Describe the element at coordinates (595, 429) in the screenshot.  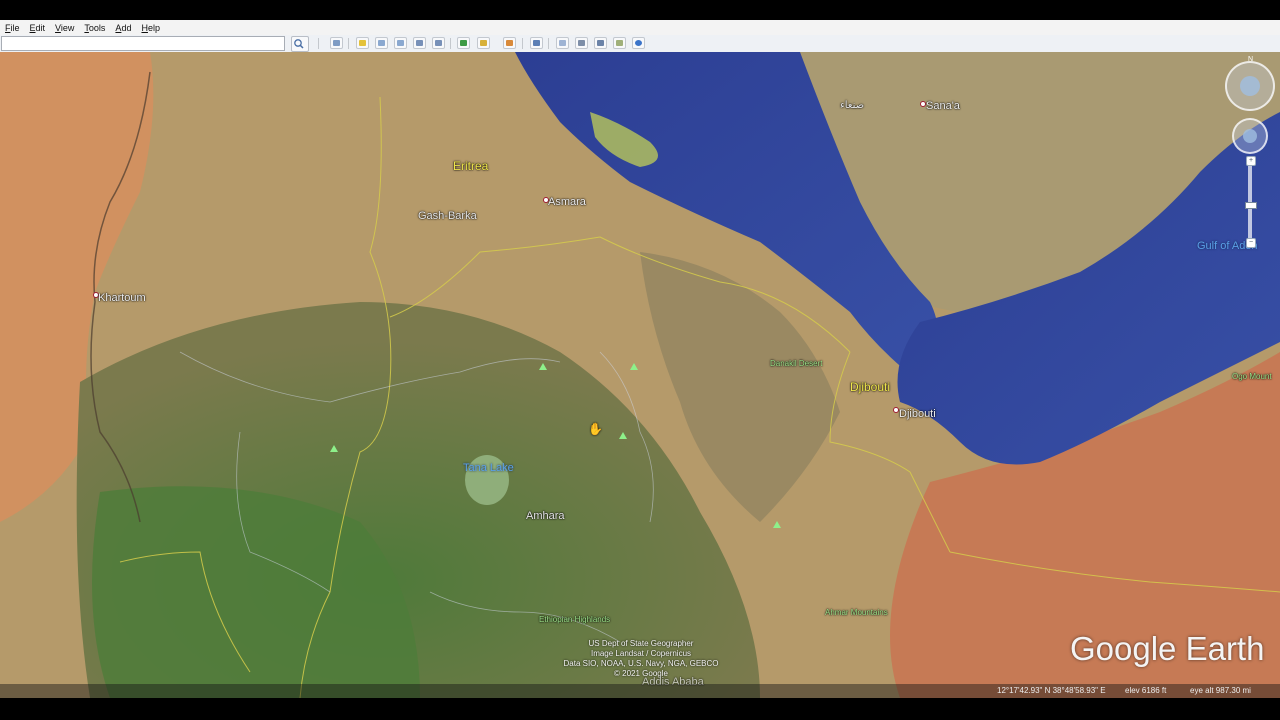
I see `hand-cursor-icon: ✋` at that location.